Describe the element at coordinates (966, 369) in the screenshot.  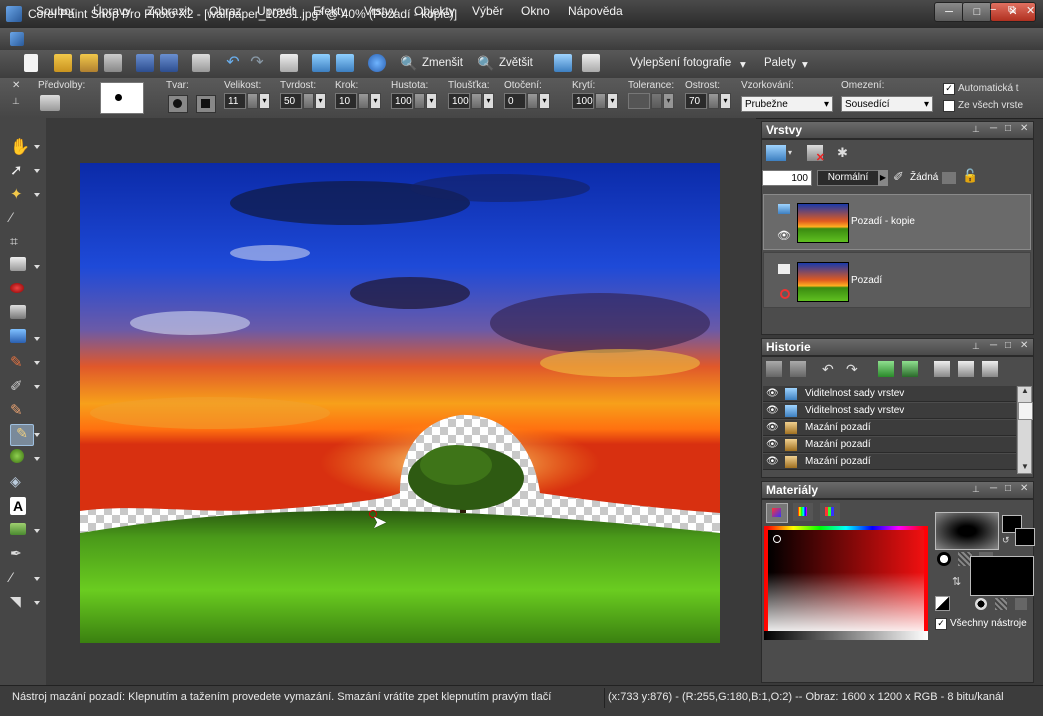
I see `clear-undo-icon` at that location.